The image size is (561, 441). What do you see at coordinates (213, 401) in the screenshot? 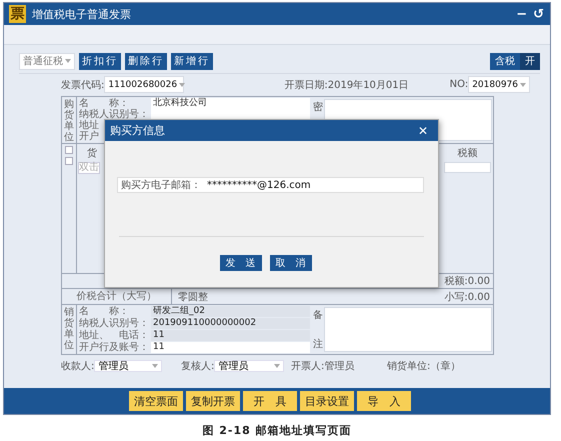
I see `footer-button: 复制开票` at bounding box center [213, 401].